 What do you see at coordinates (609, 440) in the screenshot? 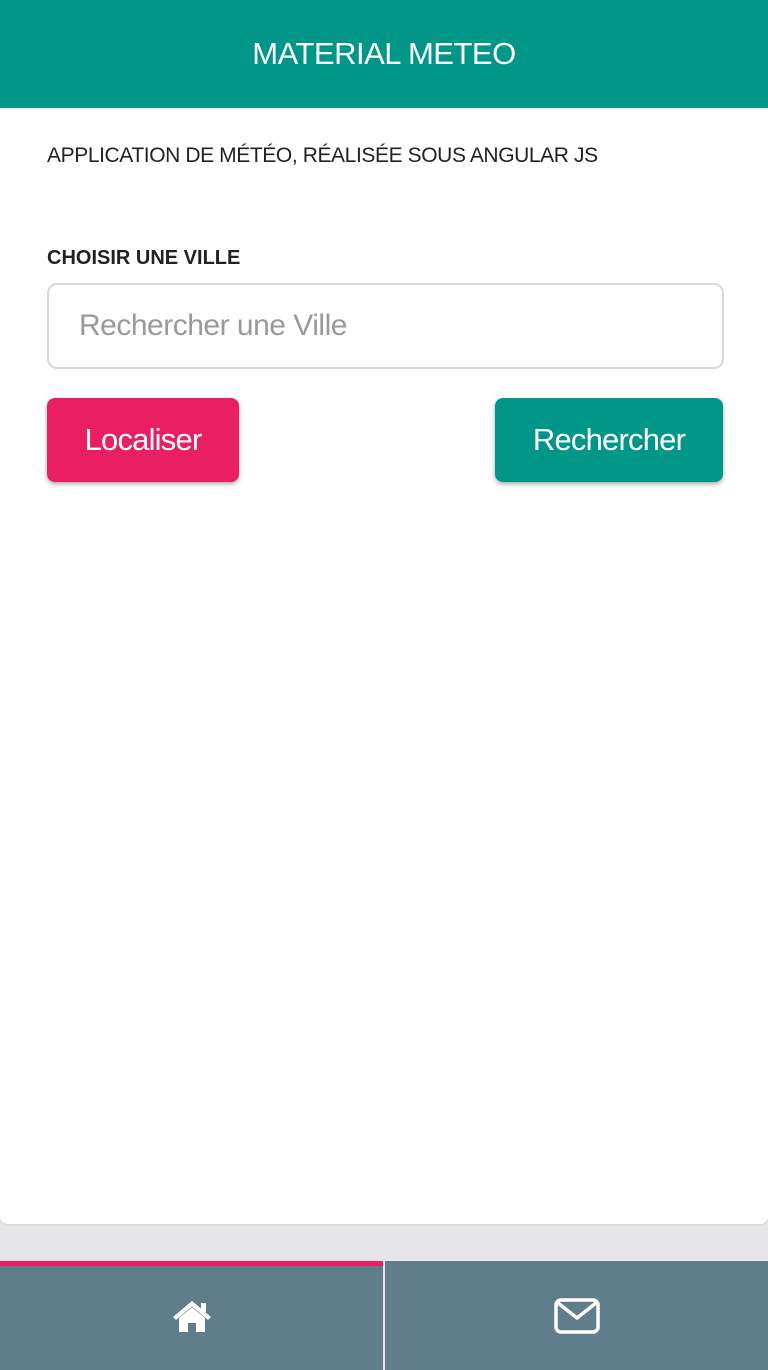
I see `rechercher-button: Rechercher` at bounding box center [609, 440].